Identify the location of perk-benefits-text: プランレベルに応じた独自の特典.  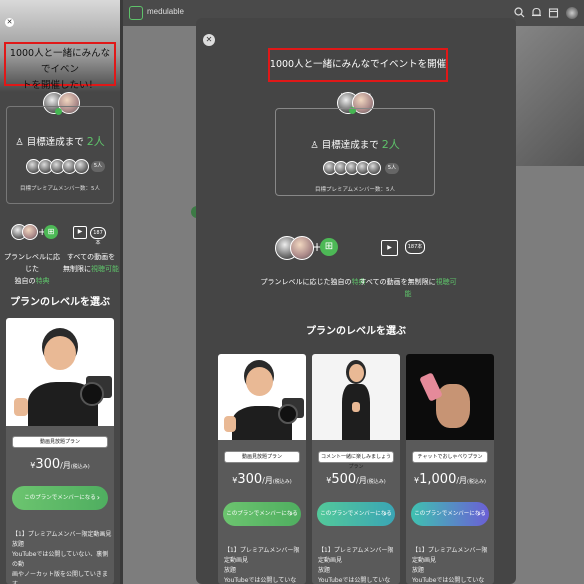
(313, 282).